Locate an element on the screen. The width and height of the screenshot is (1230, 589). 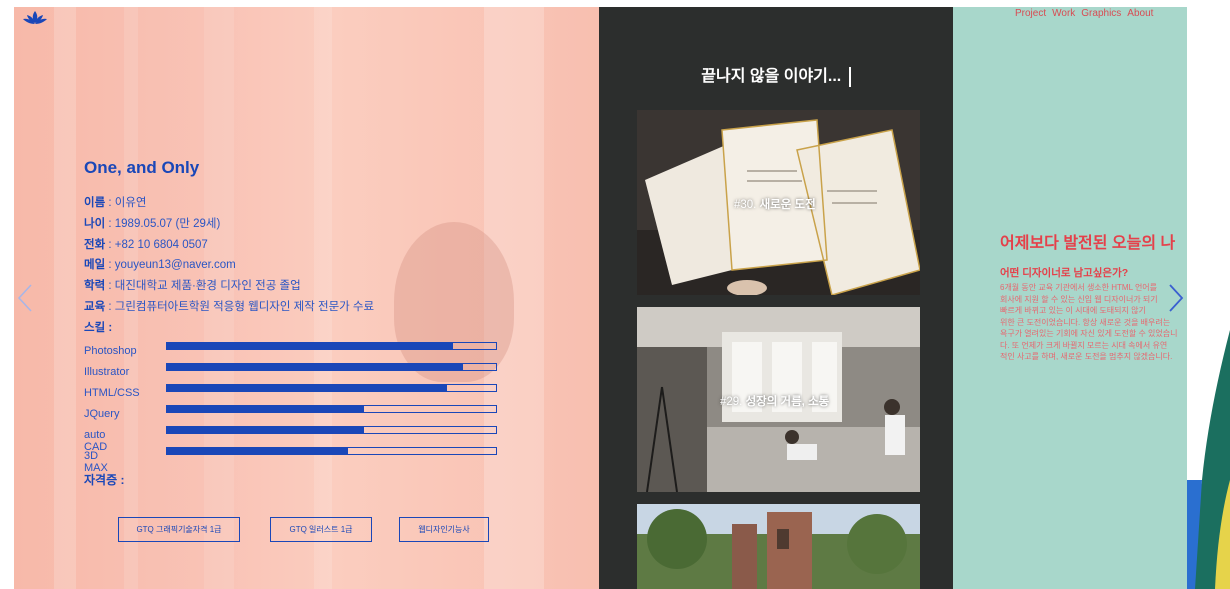
intro-subhead: 어떤 디자이너로 남고싶은가? is located at coordinates (1064, 273).